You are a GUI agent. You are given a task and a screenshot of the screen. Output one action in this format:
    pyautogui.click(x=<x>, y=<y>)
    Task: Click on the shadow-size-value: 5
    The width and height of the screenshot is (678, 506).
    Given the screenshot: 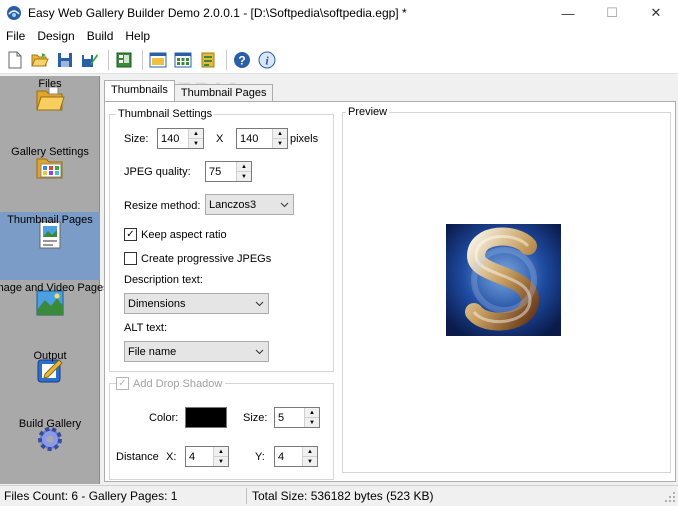 What is the action you would take?
    pyautogui.click(x=281, y=417)
    